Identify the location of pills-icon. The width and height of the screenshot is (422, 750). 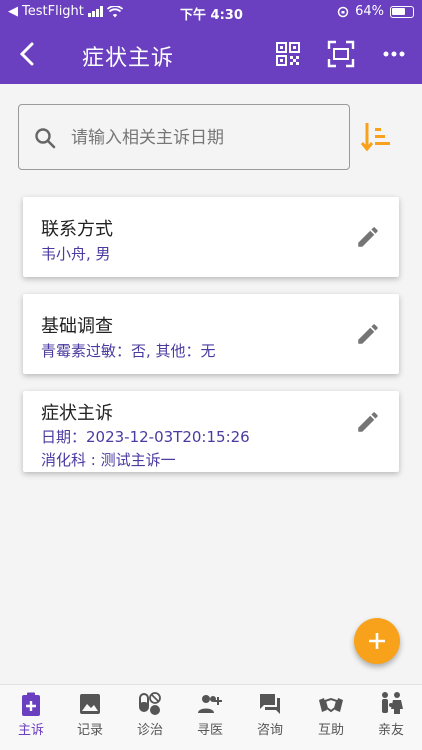
(150, 703).